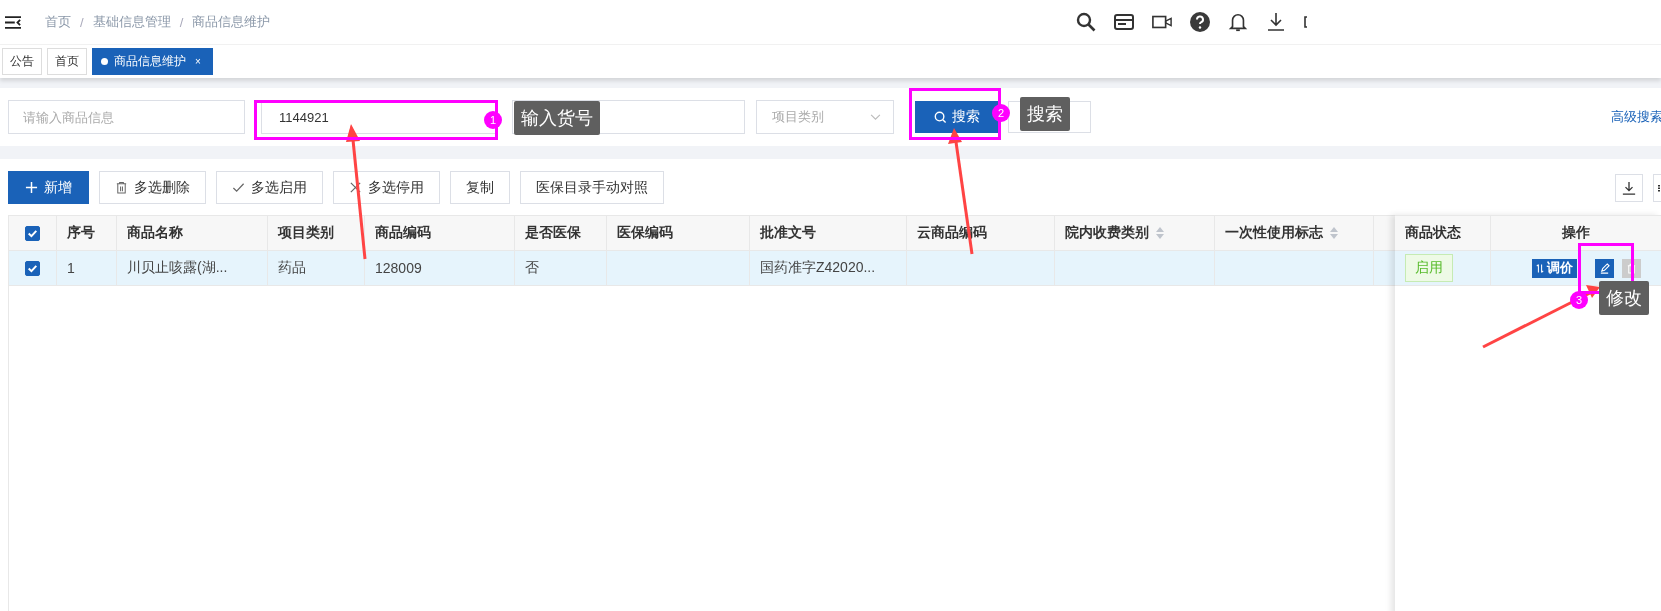 This screenshot has height=611, width=1661. I want to click on column-header: 是否医保, so click(553, 233).